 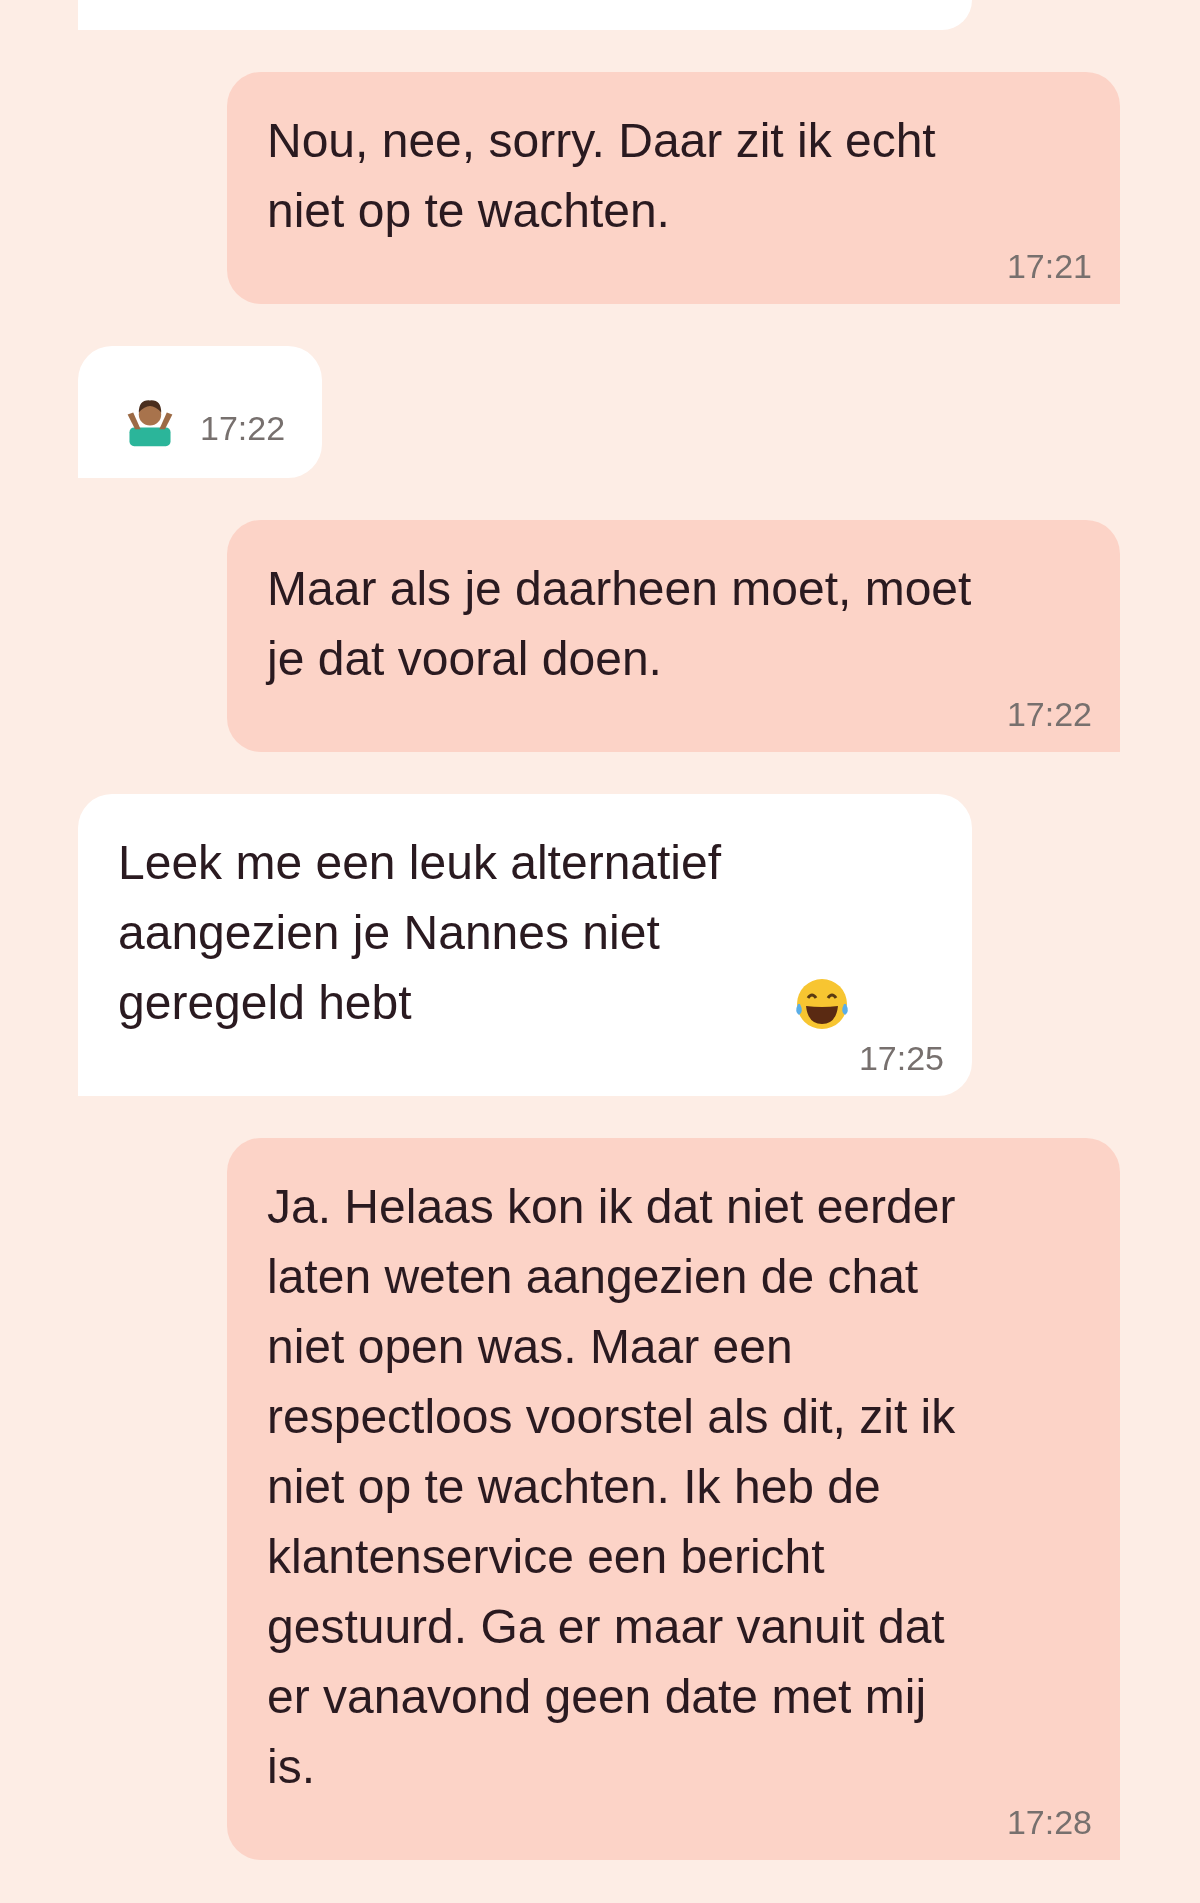 I want to click on message-time: 17:21, so click(x=1048, y=266).